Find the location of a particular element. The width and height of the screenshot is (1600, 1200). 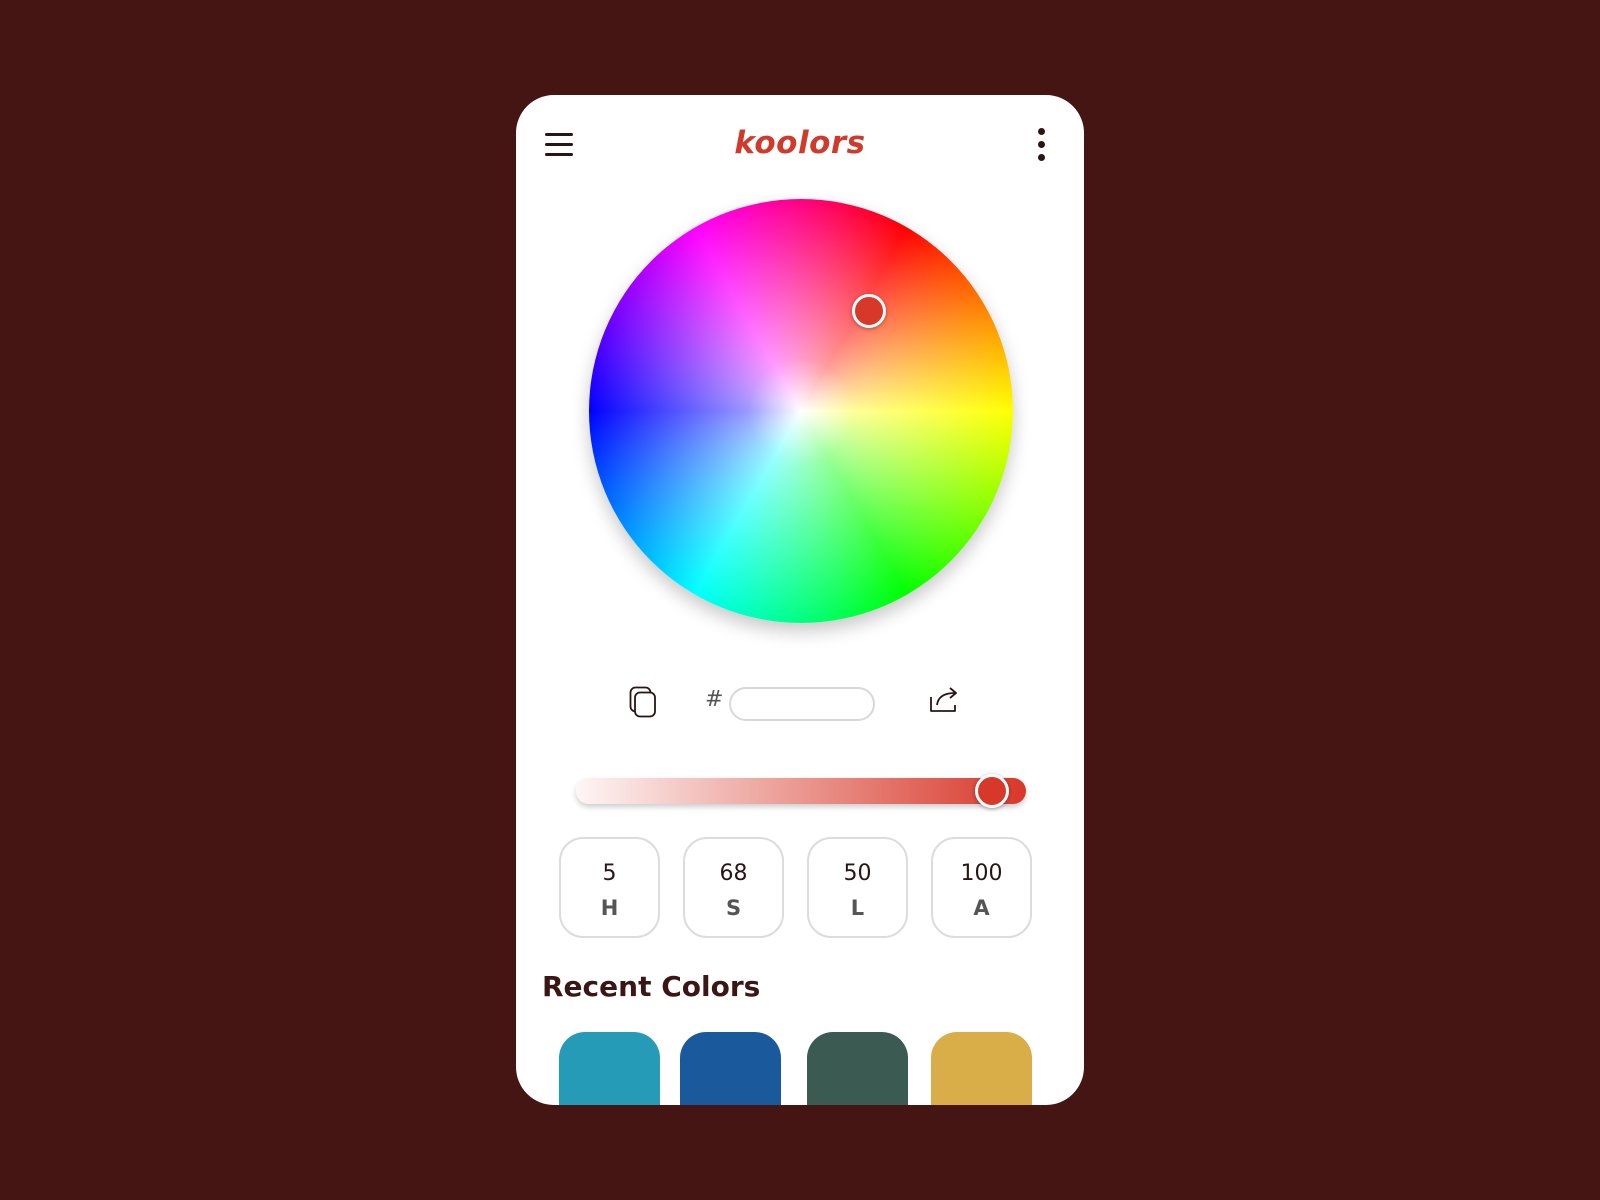

color-wheel-saturation is located at coordinates (801, 411).